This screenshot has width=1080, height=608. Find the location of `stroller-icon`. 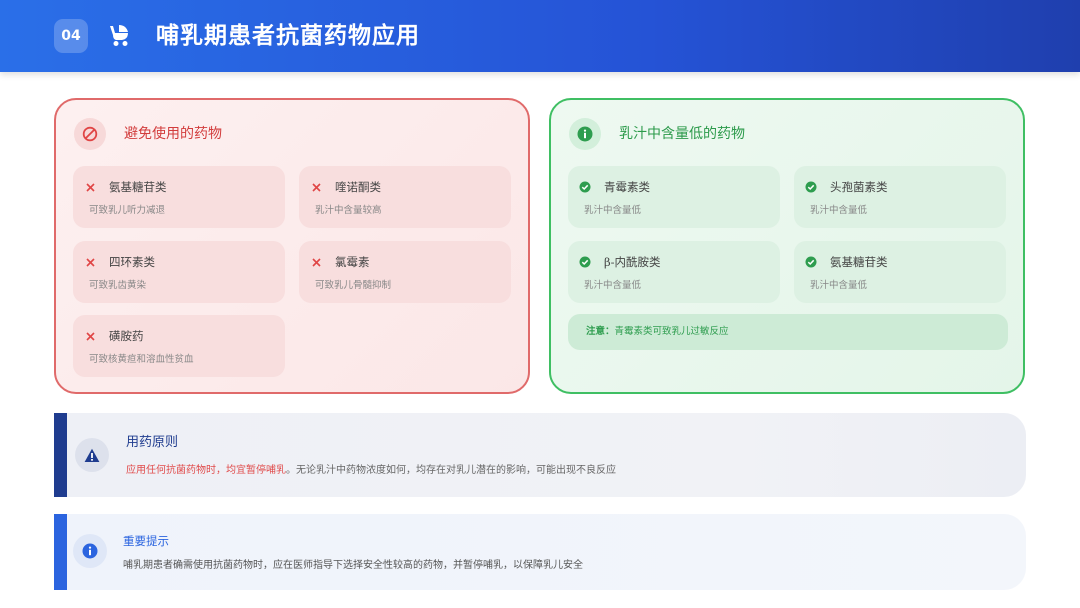

stroller-icon is located at coordinates (119, 35).